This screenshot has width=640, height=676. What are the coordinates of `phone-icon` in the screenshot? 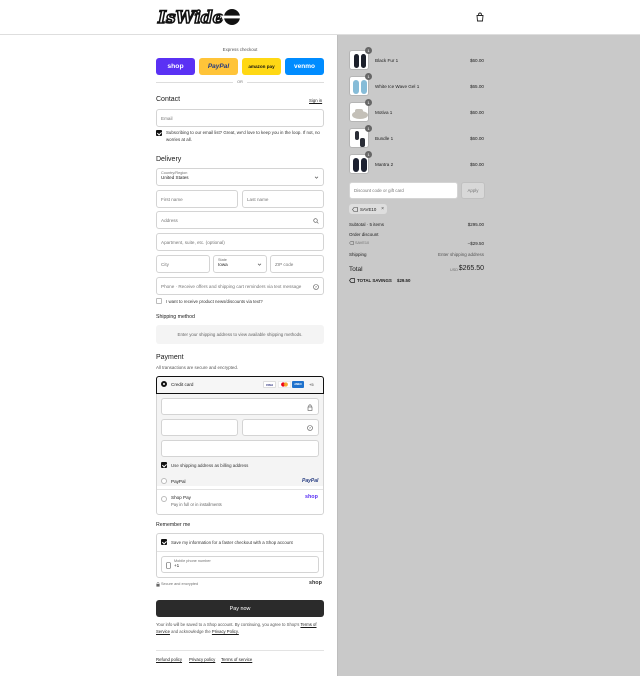 It's located at (168, 565).